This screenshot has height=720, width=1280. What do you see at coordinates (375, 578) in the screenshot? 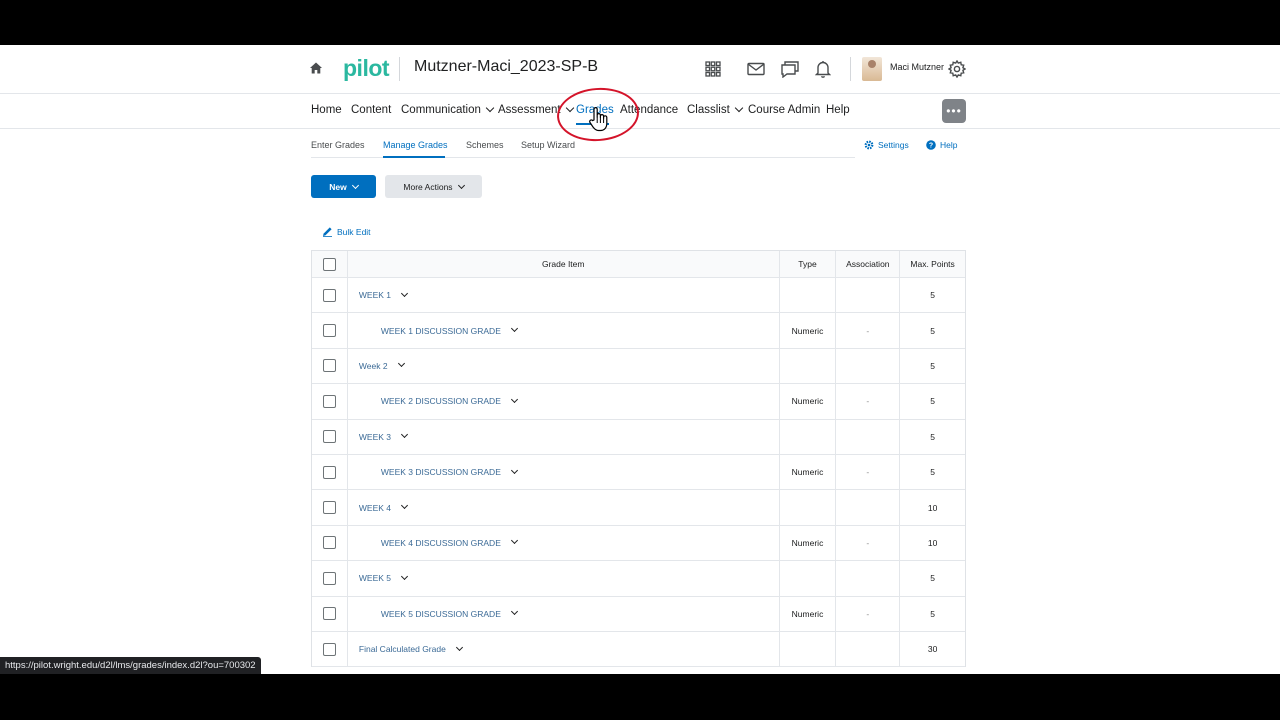
I see `grade-item-link: WEEK 5` at bounding box center [375, 578].